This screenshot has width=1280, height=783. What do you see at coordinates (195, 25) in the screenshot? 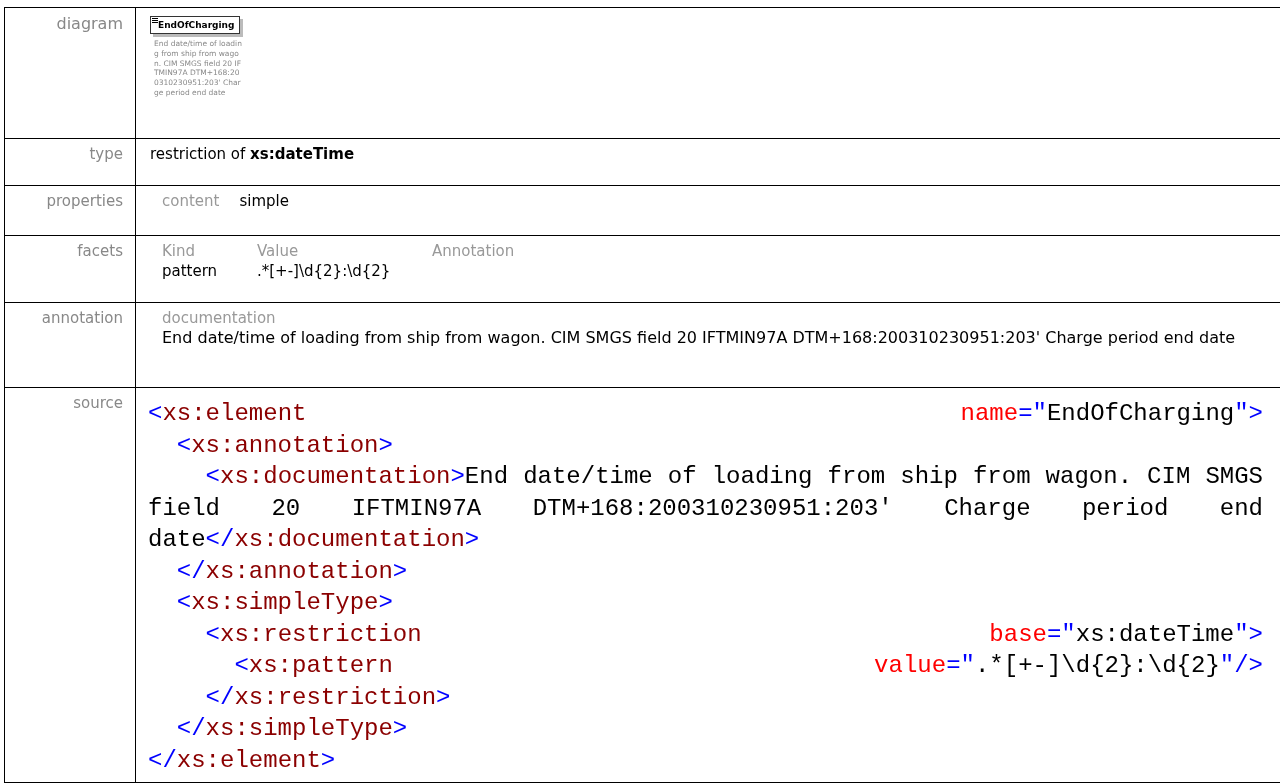
I see `element-node: EndOfCharging` at bounding box center [195, 25].